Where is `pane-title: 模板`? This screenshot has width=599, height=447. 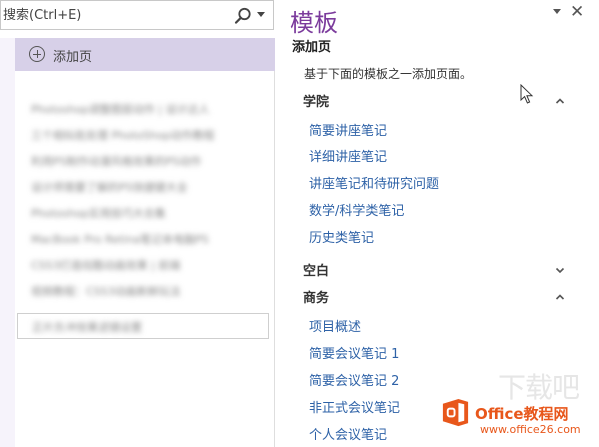 pane-title: 模板 is located at coordinates (314, 23).